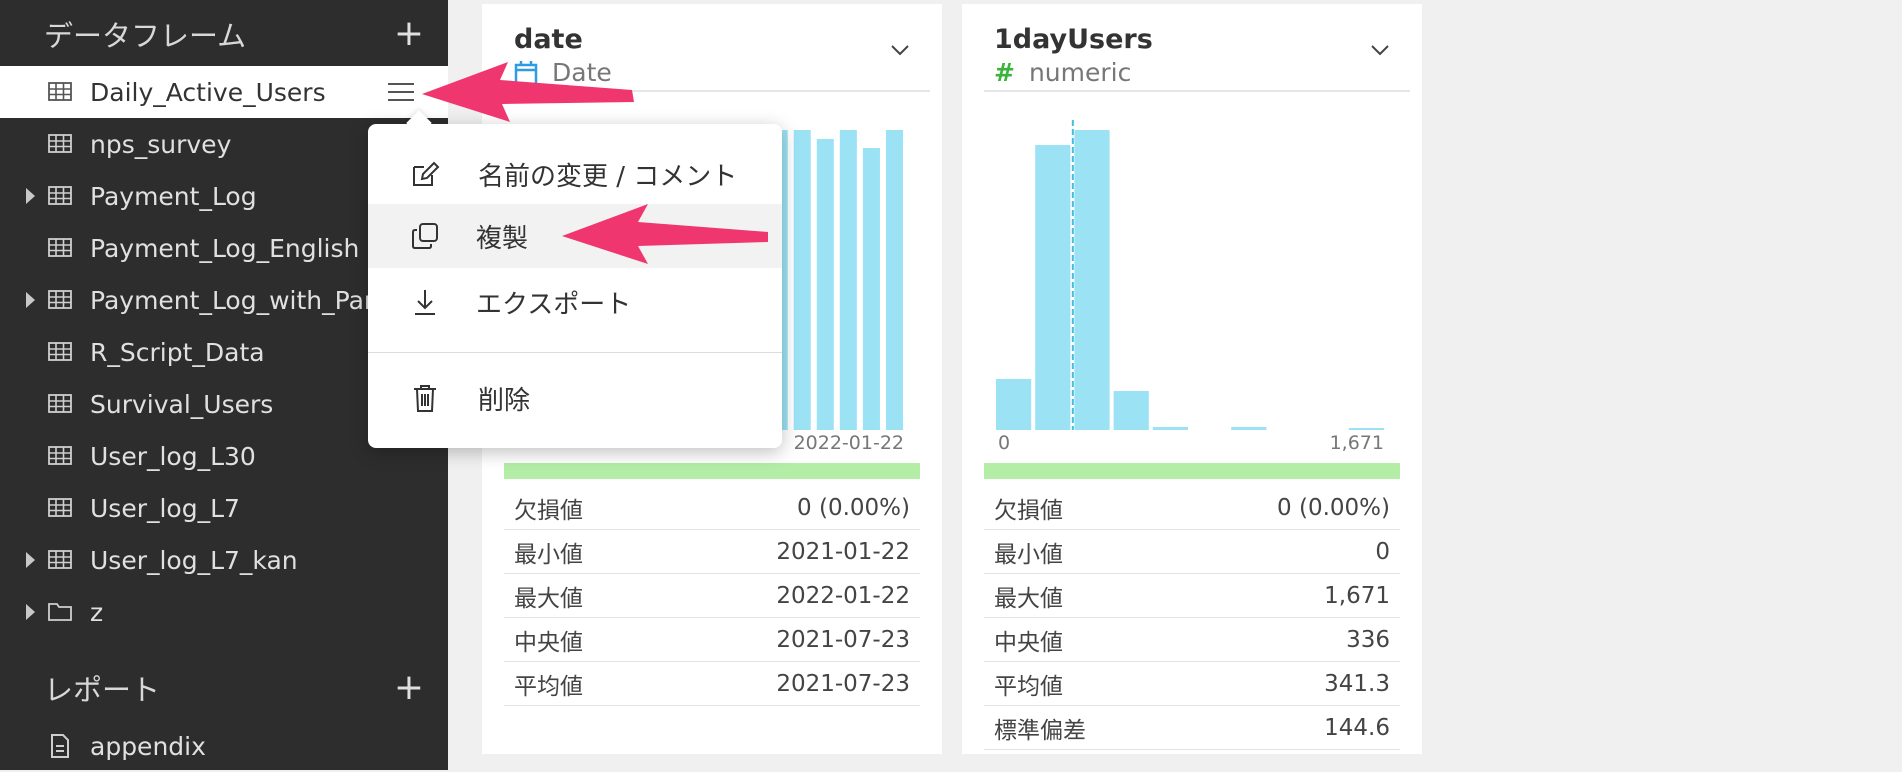  I want to click on hash-icon: #, so click(1004, 72).